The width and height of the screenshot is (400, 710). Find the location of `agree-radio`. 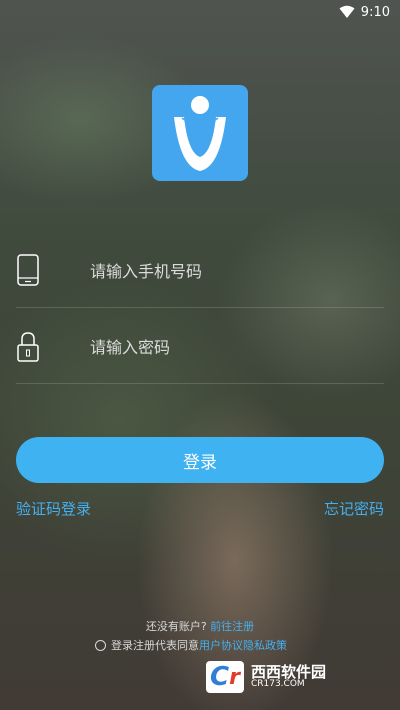

agree-radio is located at coordinates (100, 645).